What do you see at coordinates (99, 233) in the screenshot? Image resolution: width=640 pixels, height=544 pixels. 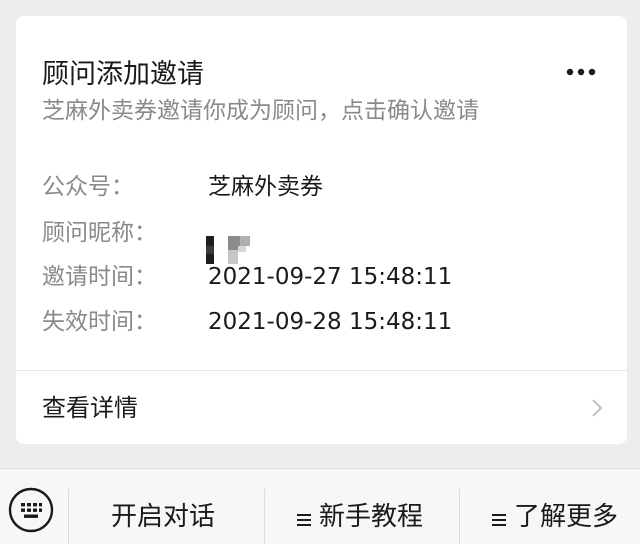 I see `nickname-label: 顾问昵称：` at bounding box center [99, 233].